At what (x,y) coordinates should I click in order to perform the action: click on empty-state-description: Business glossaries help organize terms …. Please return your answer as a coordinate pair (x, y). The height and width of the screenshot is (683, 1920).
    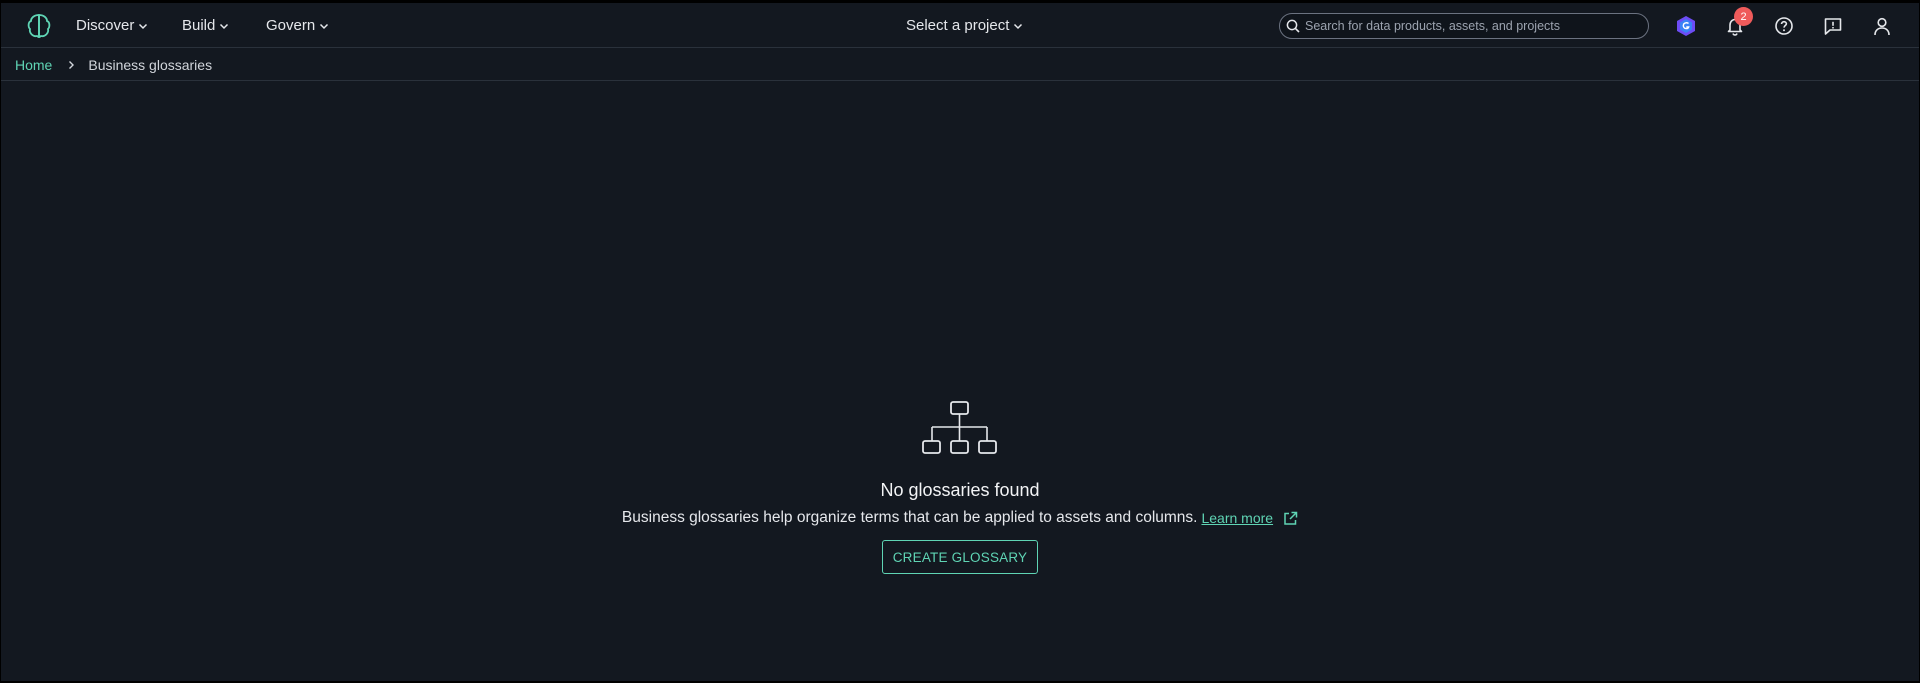
    Looking at the image, I should click on (909, 517).